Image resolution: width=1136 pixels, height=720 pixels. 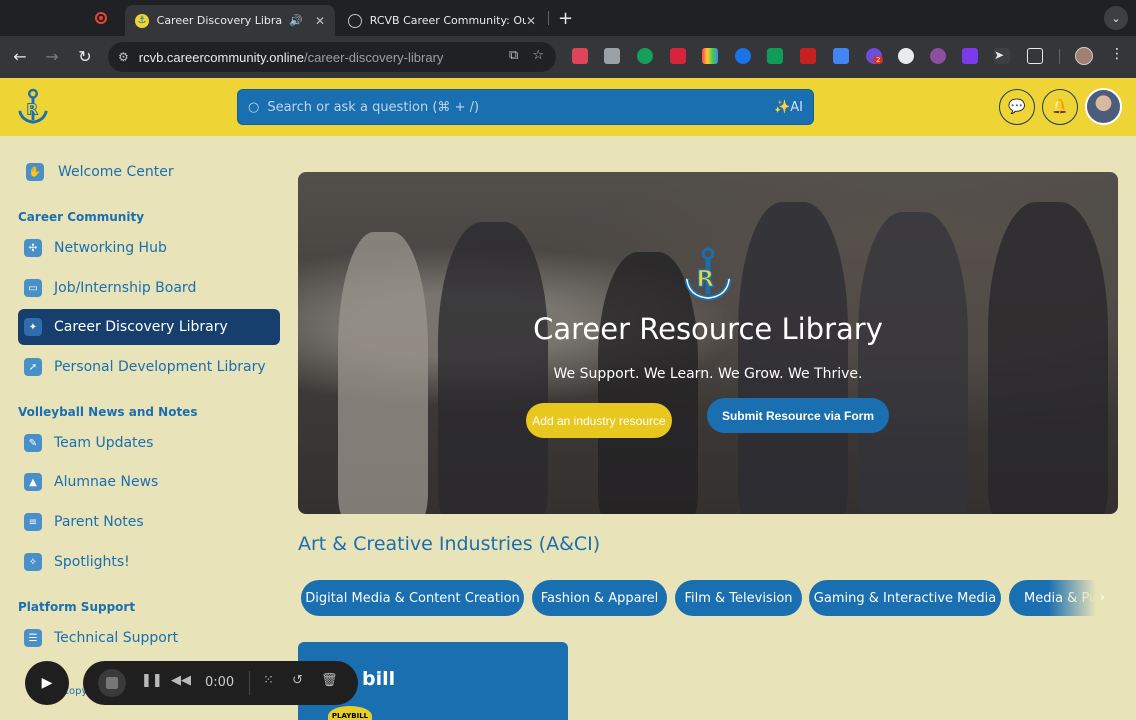 What do you see at coordinates (878, 60) in the screenshot?
I see `notification-badge: 2` at bounding box center [878, 60].